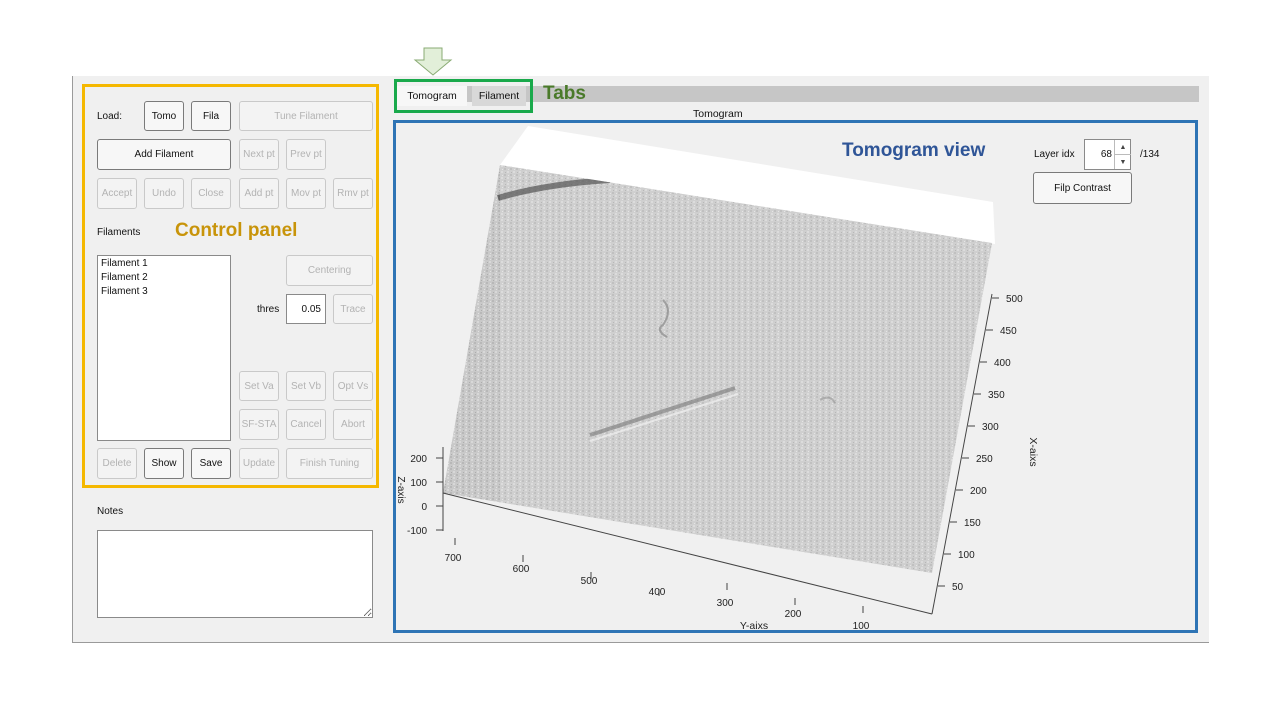 The height and width of the screenshot is (720, 1280). Describe the element at coordinates (236, 230) in the screenshot. I see `control-panel-annotation: Control panel` at that location.